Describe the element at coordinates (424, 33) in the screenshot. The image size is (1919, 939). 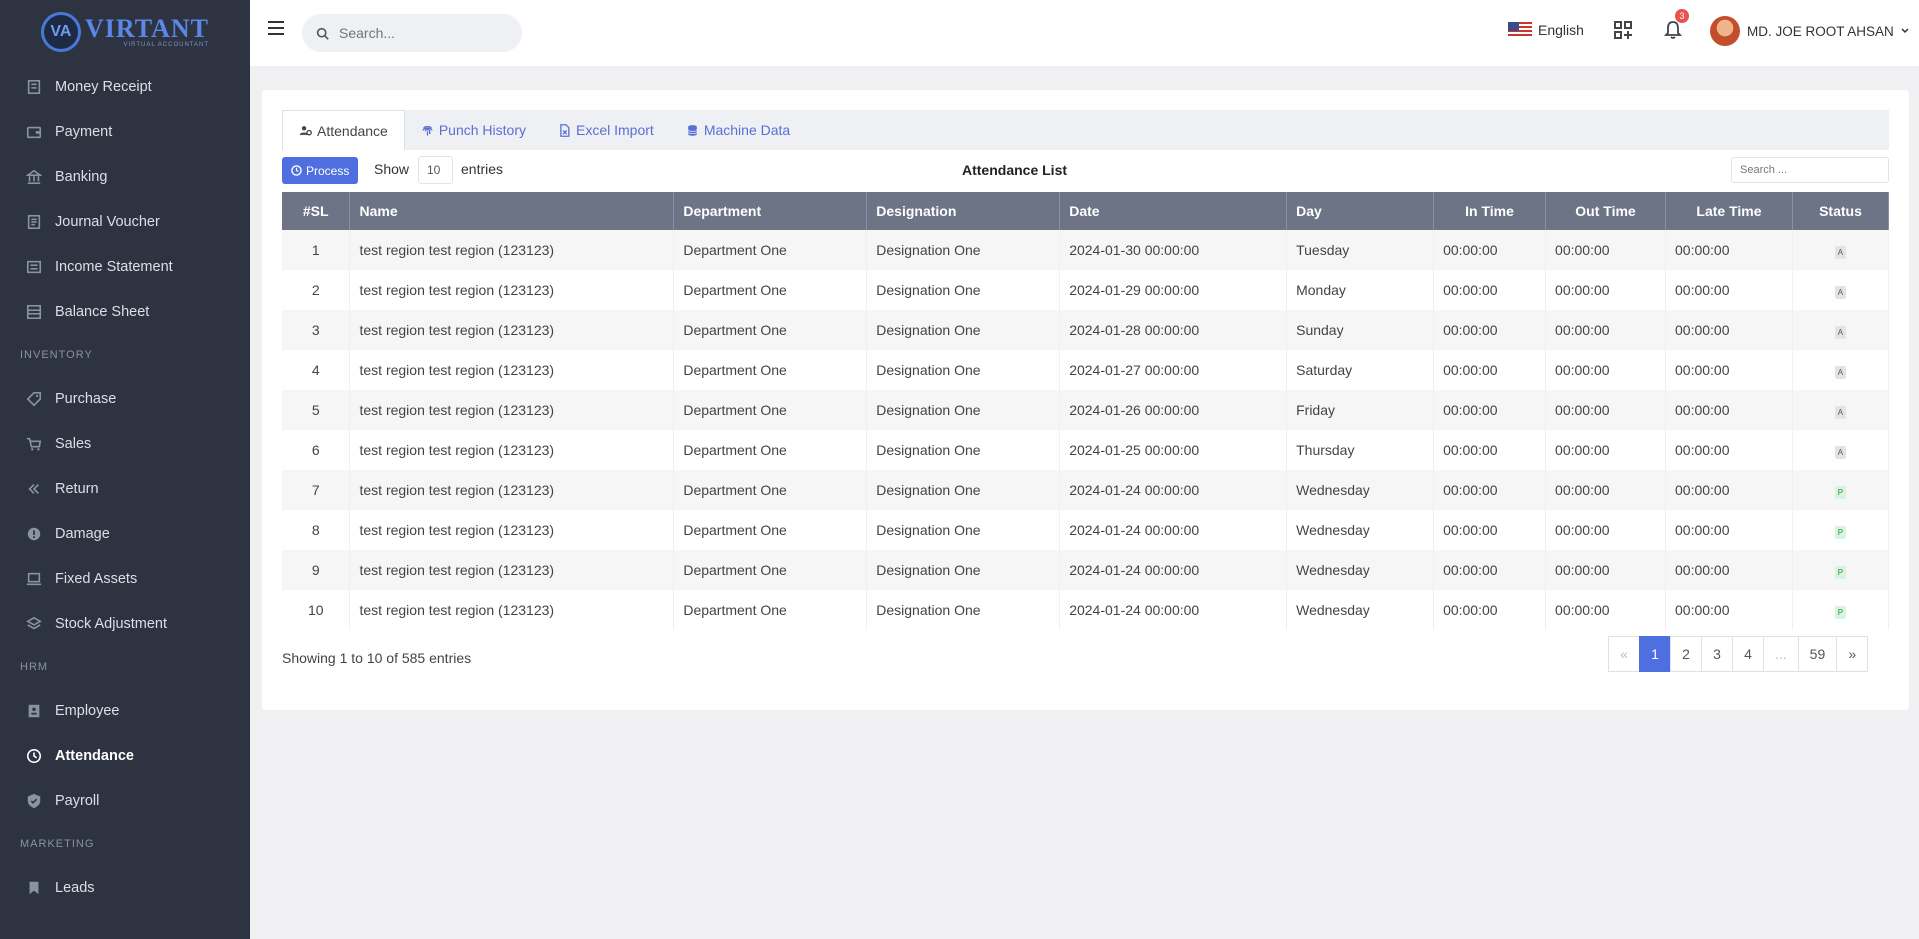
I see `global-search-input` at that location.